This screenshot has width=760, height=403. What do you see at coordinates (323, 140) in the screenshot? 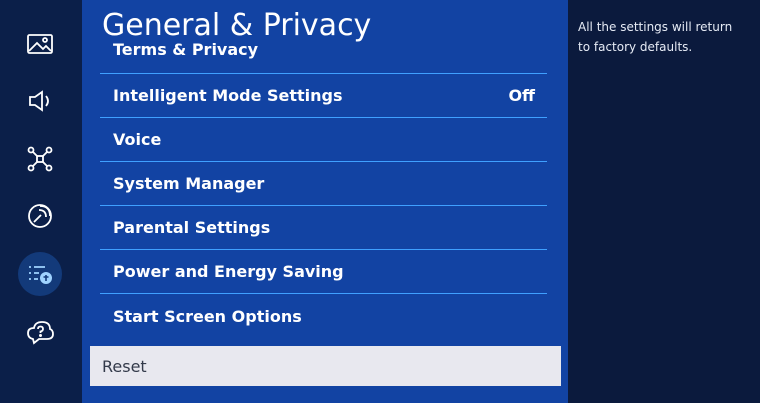
I see `menu-item-voice: Voice` at bounding box center [323, 140].